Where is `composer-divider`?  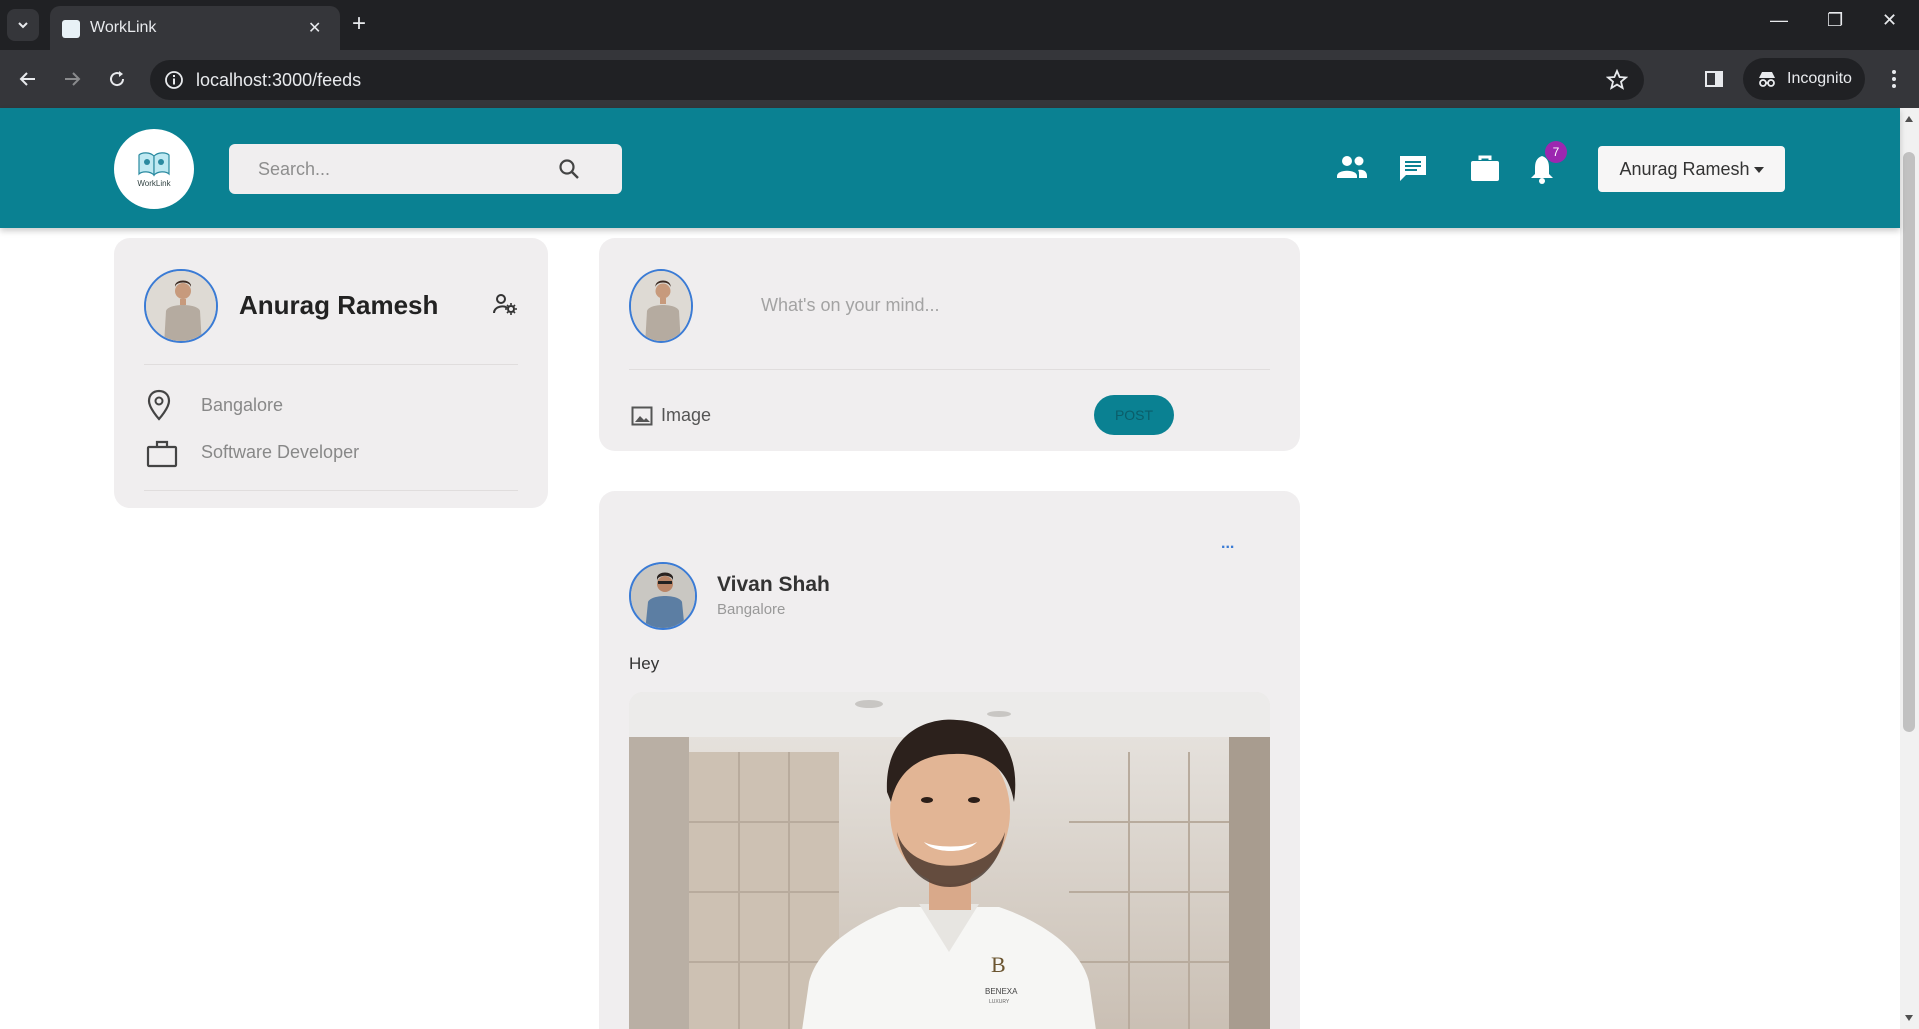 composer-divider is located at coordinates (949, 369).